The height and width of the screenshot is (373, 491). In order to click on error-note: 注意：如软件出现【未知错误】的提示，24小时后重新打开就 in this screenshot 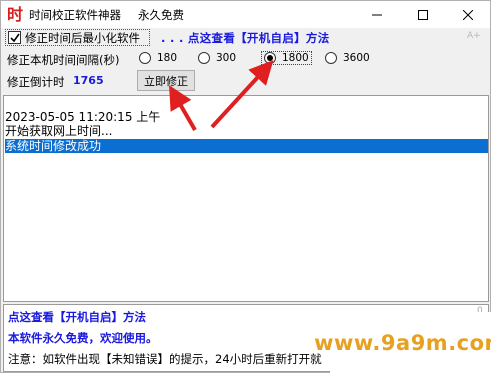, I will do `click(165, 359)`.